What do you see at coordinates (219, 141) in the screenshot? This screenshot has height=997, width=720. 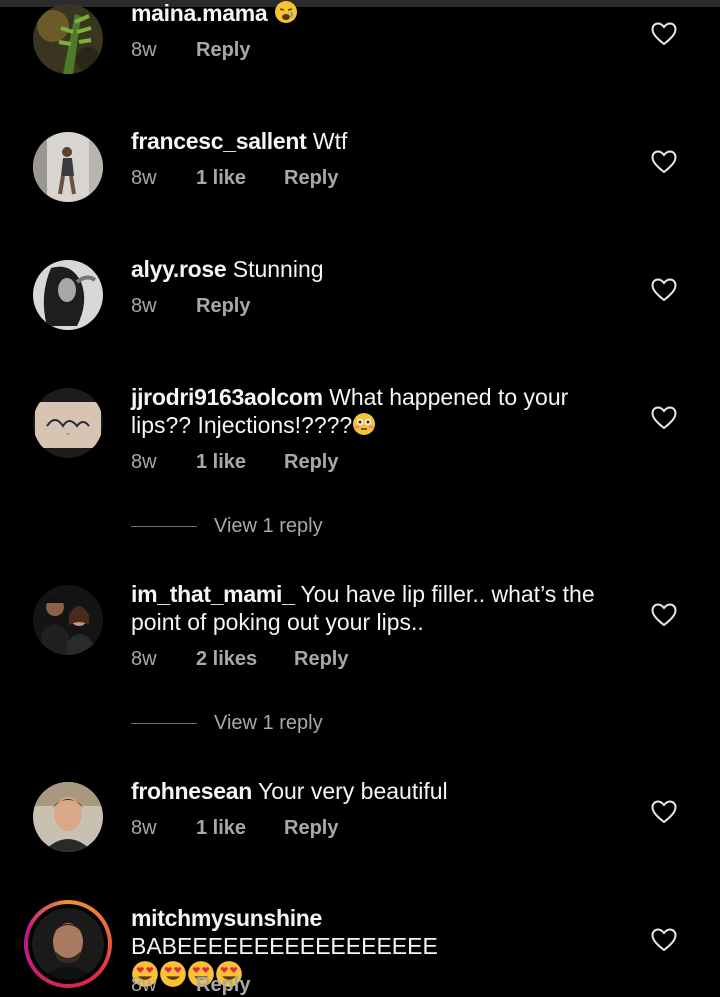 I see `username: francesc_sallent` at bounding box center [219, 141].